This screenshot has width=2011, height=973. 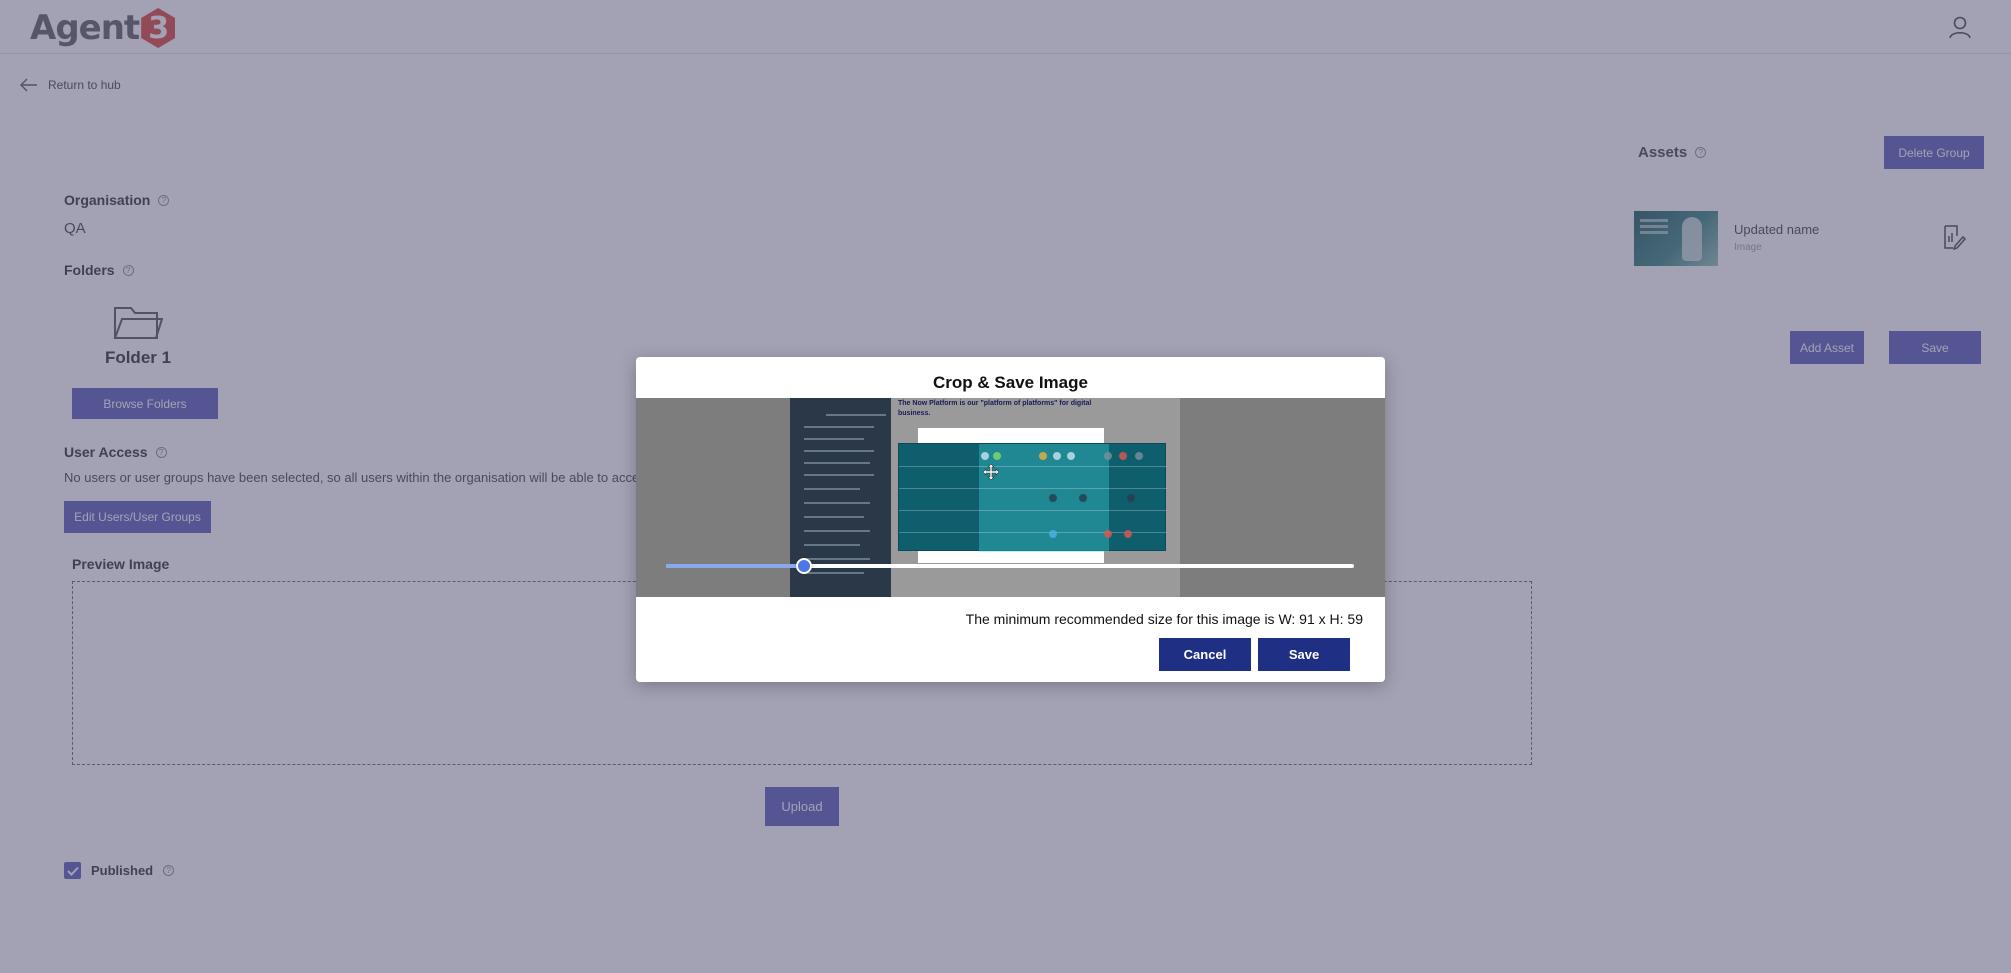 I want to click on image-diagram, so click(x=1032, y=497).